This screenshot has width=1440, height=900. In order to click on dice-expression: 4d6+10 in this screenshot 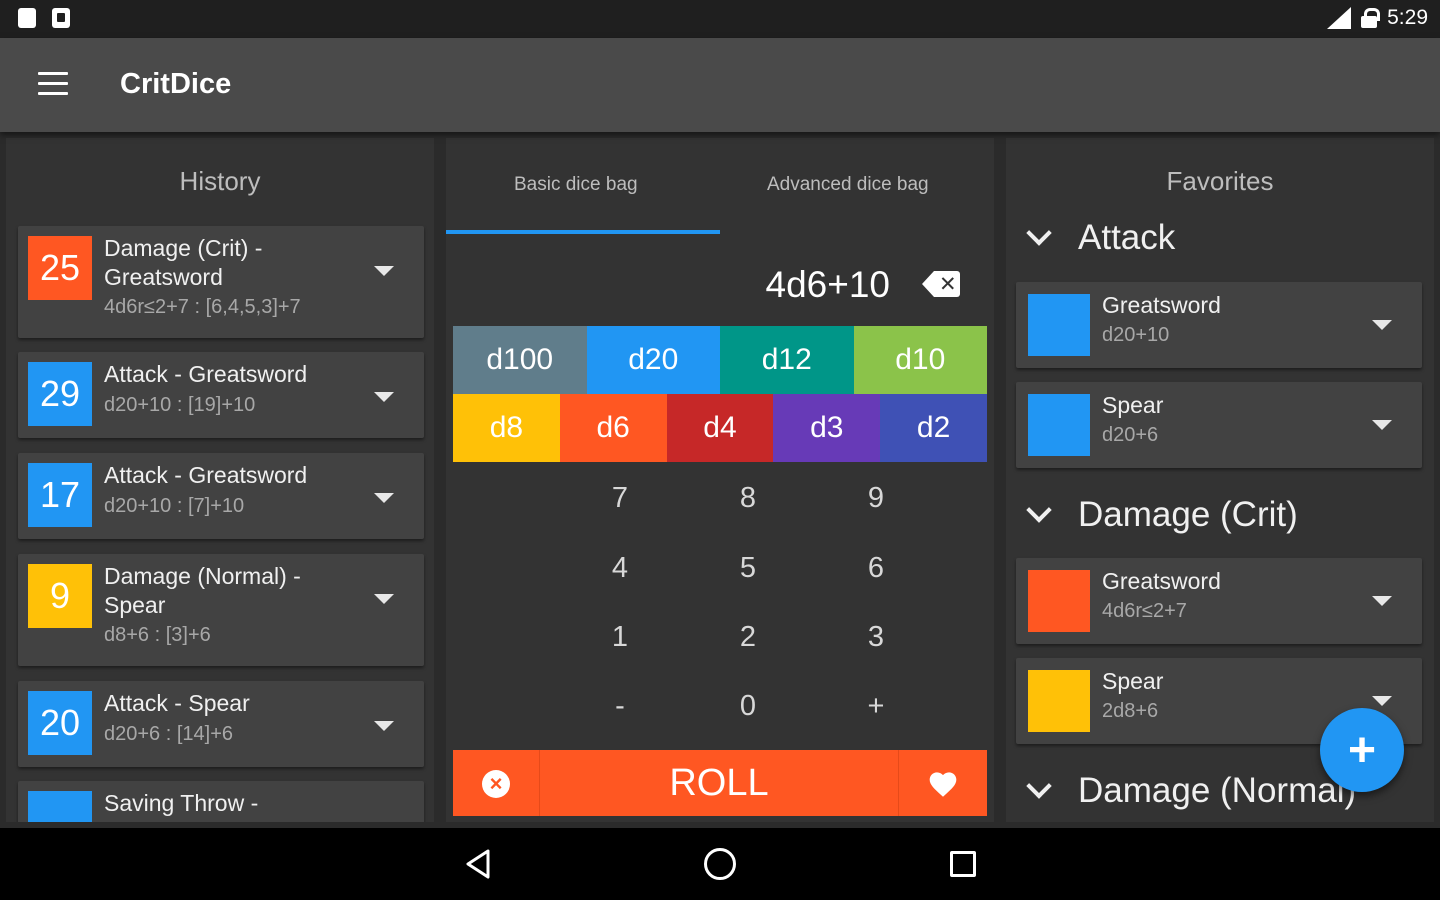, I will do `click(828, 284)`.